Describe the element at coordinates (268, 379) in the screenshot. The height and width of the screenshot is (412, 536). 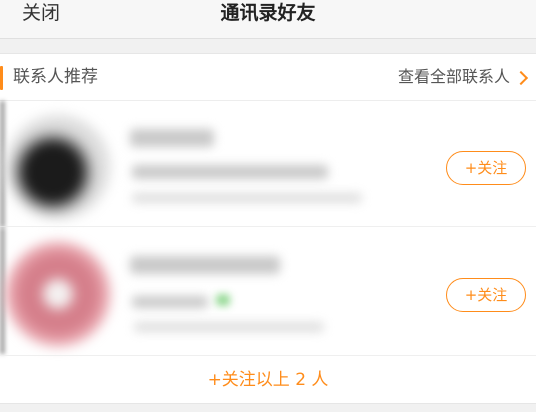
I see `follow-all-button: +关注以上 2 人` at that location.